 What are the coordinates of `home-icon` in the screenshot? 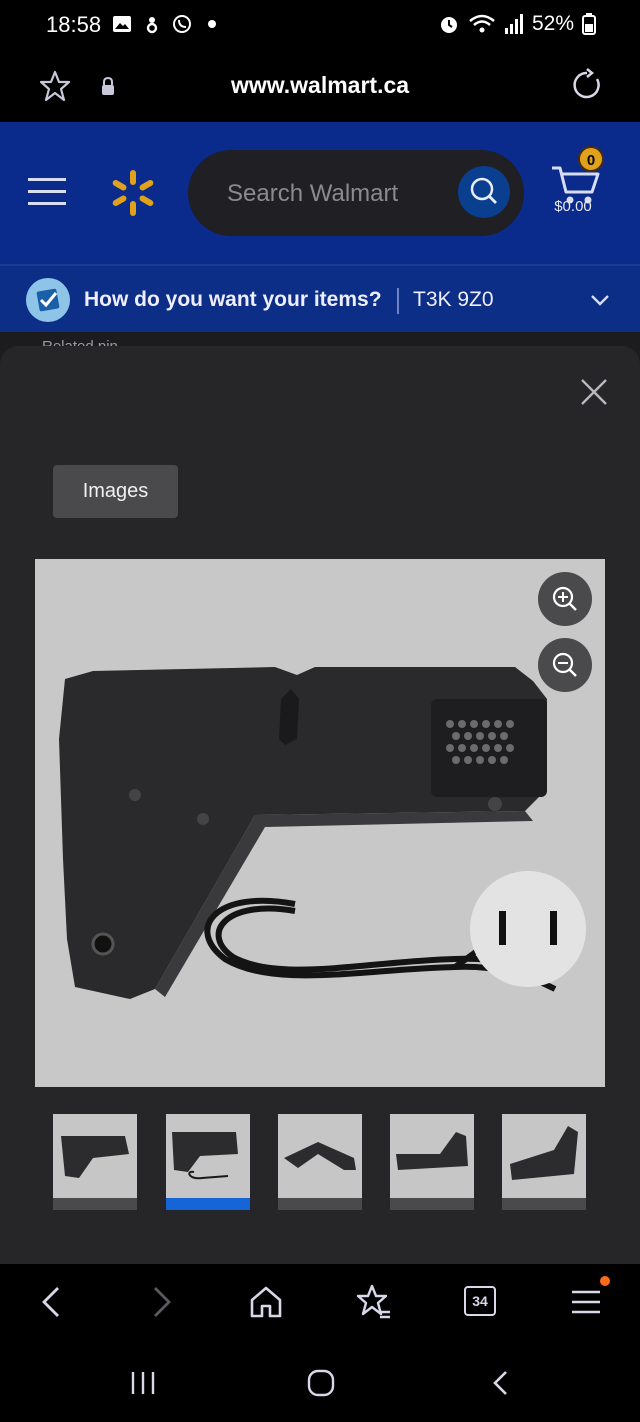 It's located at (266, 1302).